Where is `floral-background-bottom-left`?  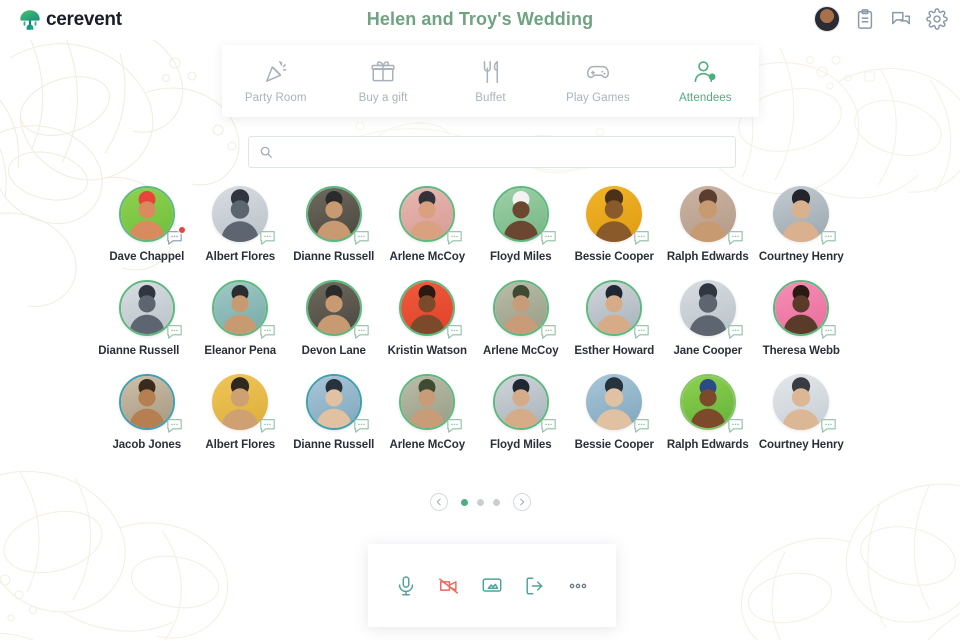
floral-background-bottom-left is located at coordinates (152, 545).